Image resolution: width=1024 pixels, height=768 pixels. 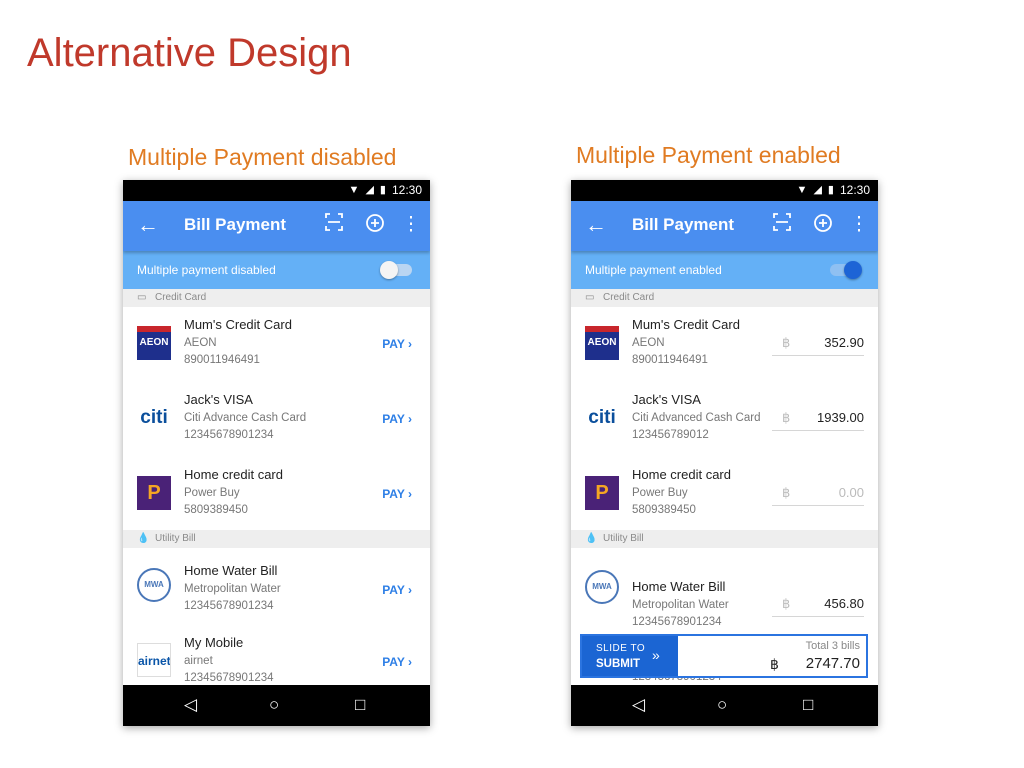 I want to click on amount-input: ฿ 352.90, so click(x=818, y=344).